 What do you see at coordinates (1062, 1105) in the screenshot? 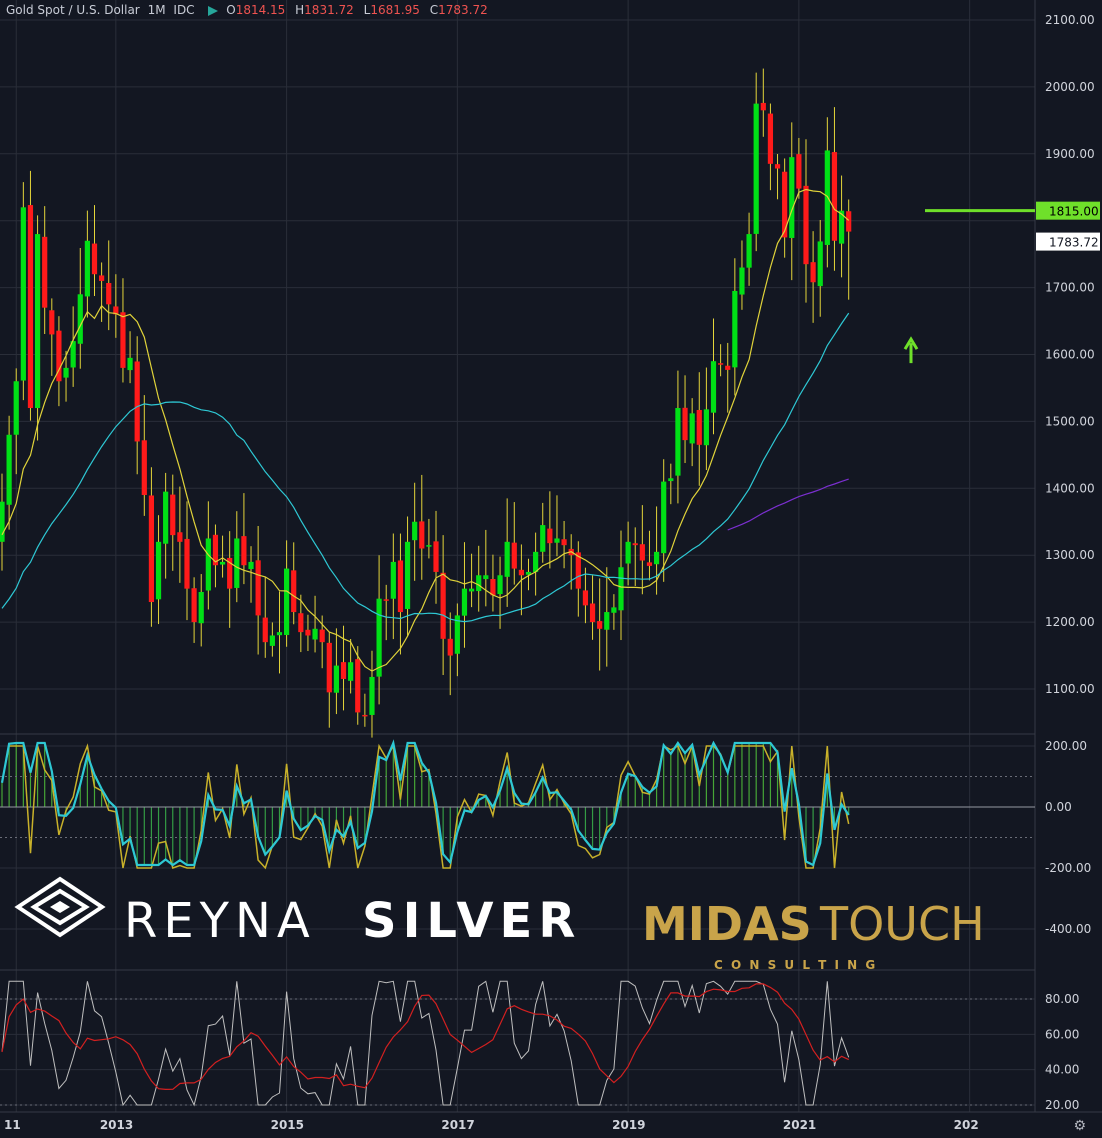
I see `stoch-tick-label: 20.00` at bounding box center [1062, 1105].